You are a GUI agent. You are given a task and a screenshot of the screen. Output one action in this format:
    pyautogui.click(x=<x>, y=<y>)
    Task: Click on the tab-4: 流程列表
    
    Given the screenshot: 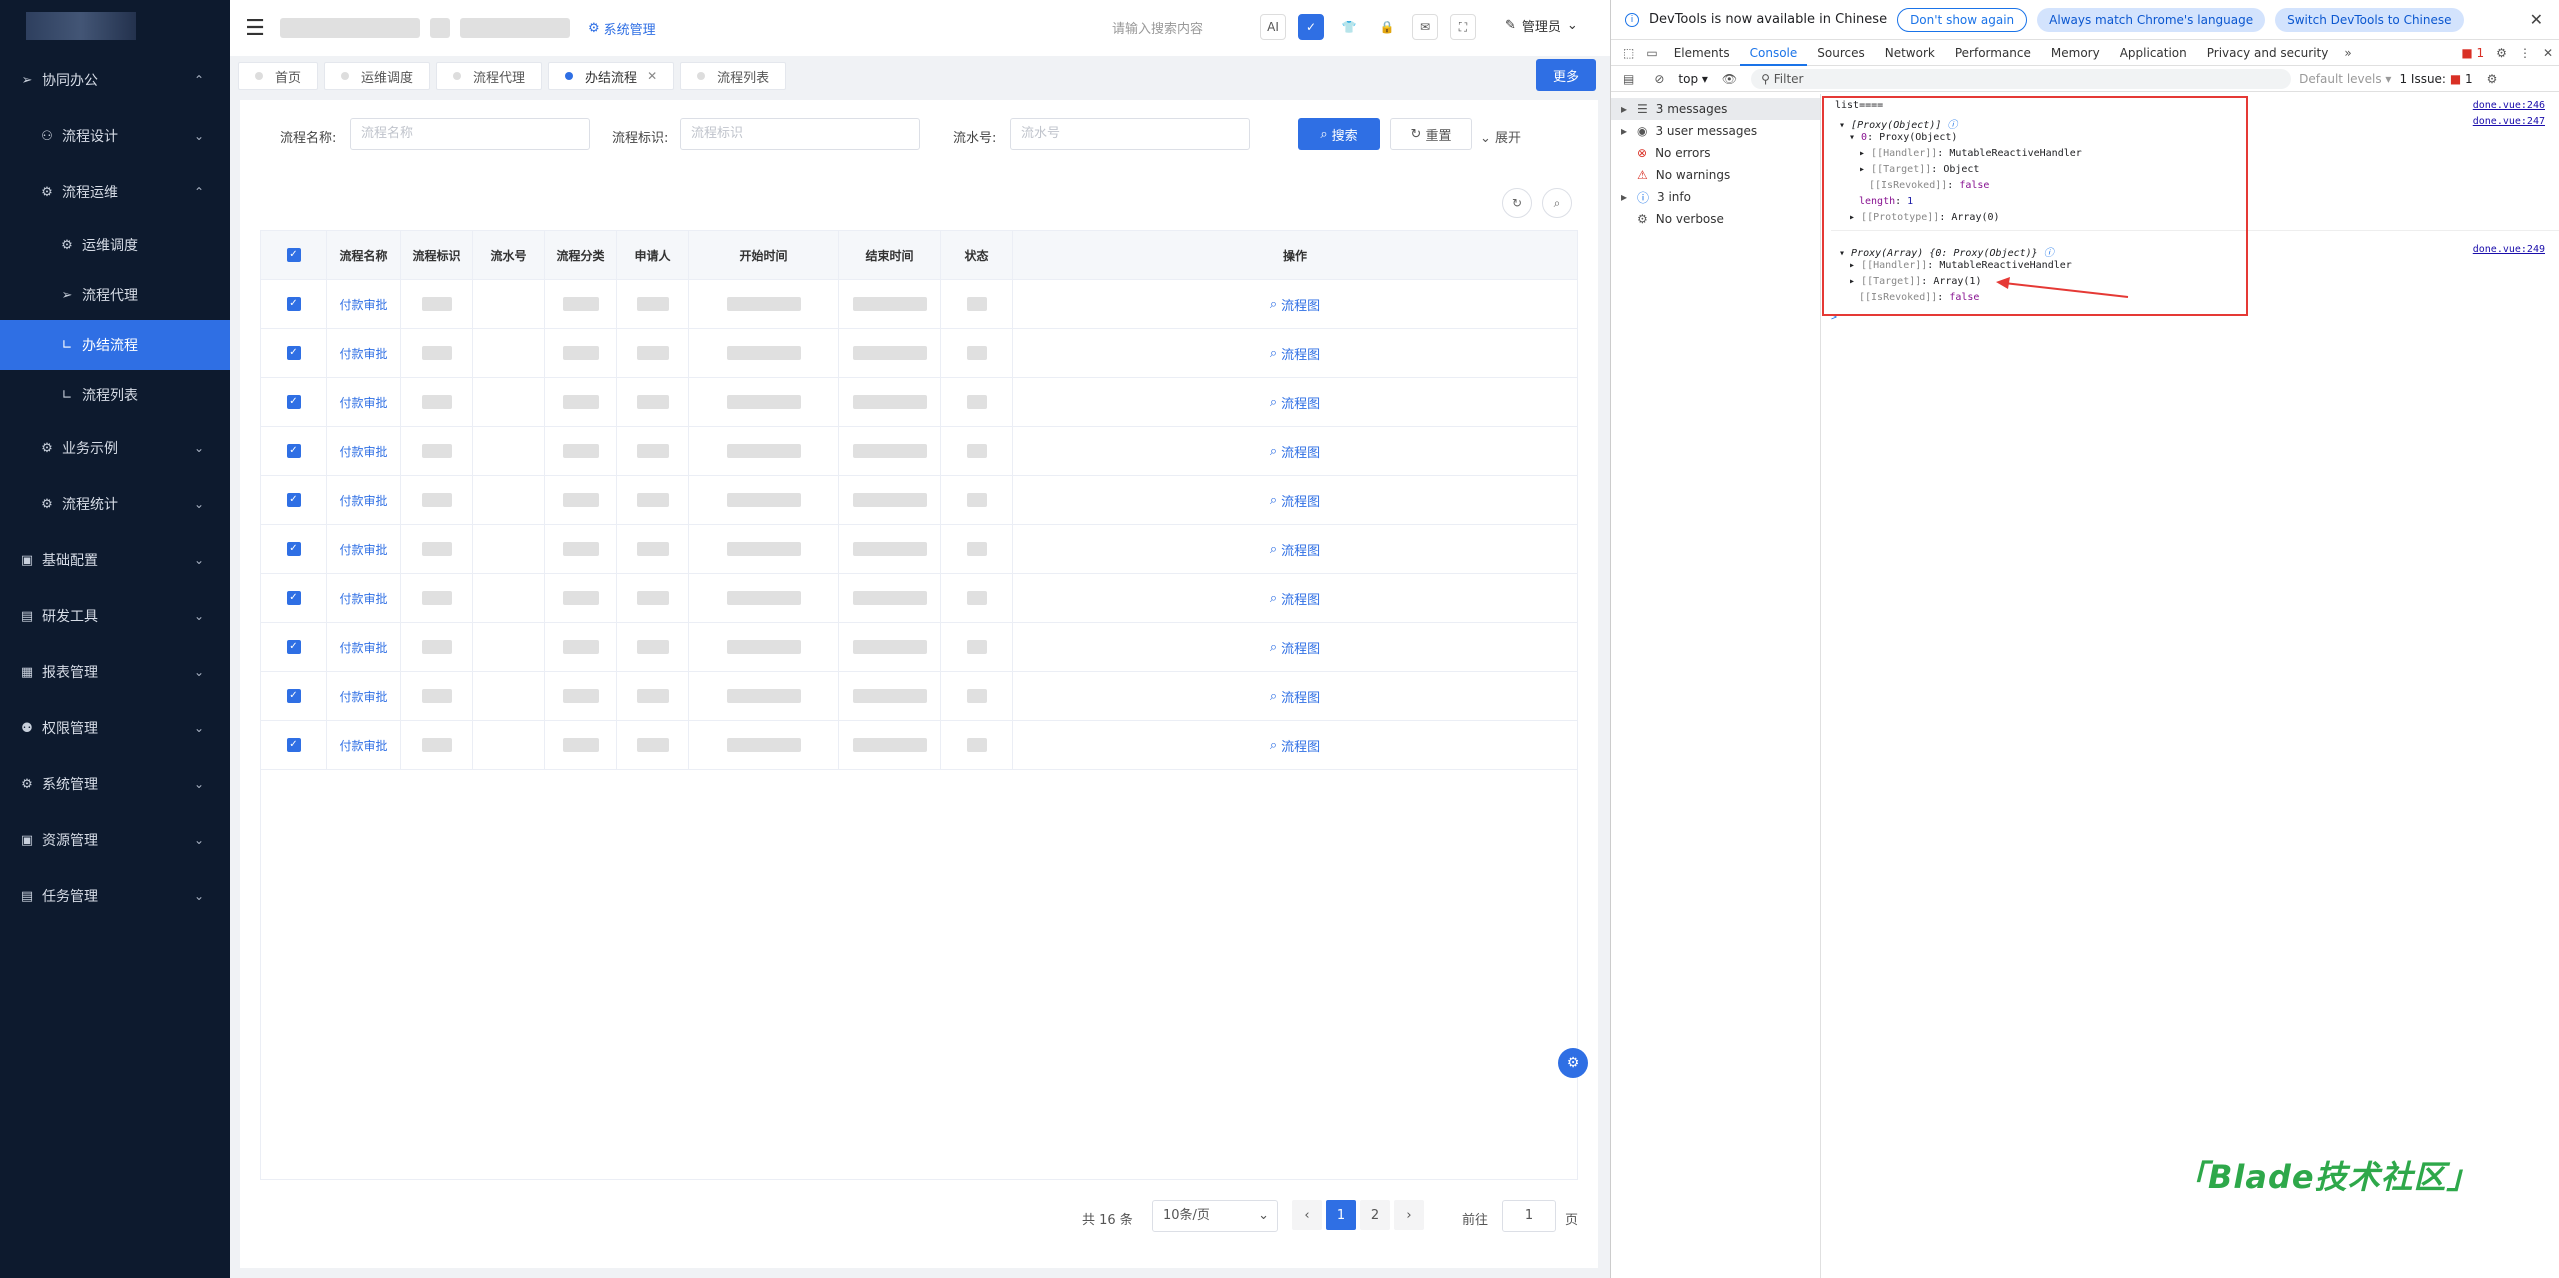 What is the action you would take?
    pyautogui.click(x=733, y=76)
    